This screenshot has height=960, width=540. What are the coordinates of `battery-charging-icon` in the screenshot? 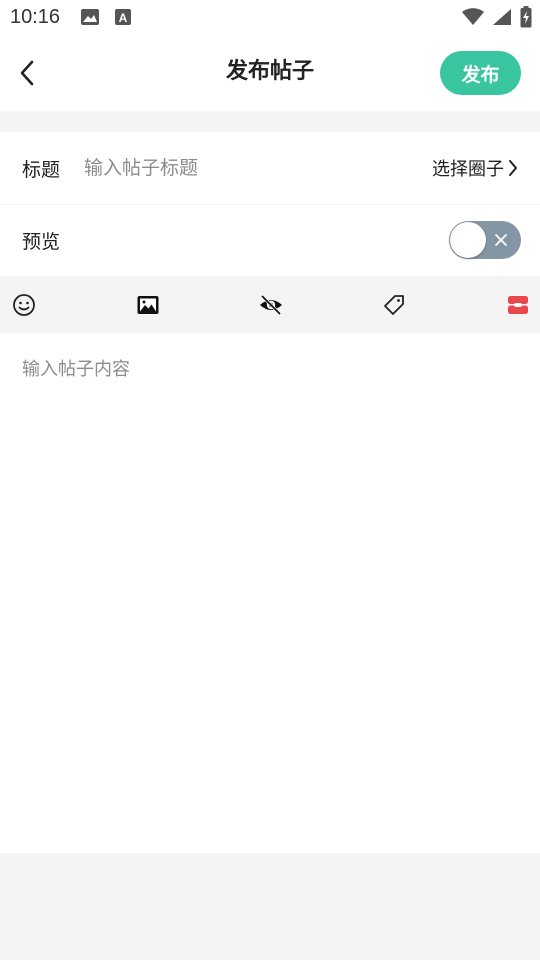 It's located at (526, 19).